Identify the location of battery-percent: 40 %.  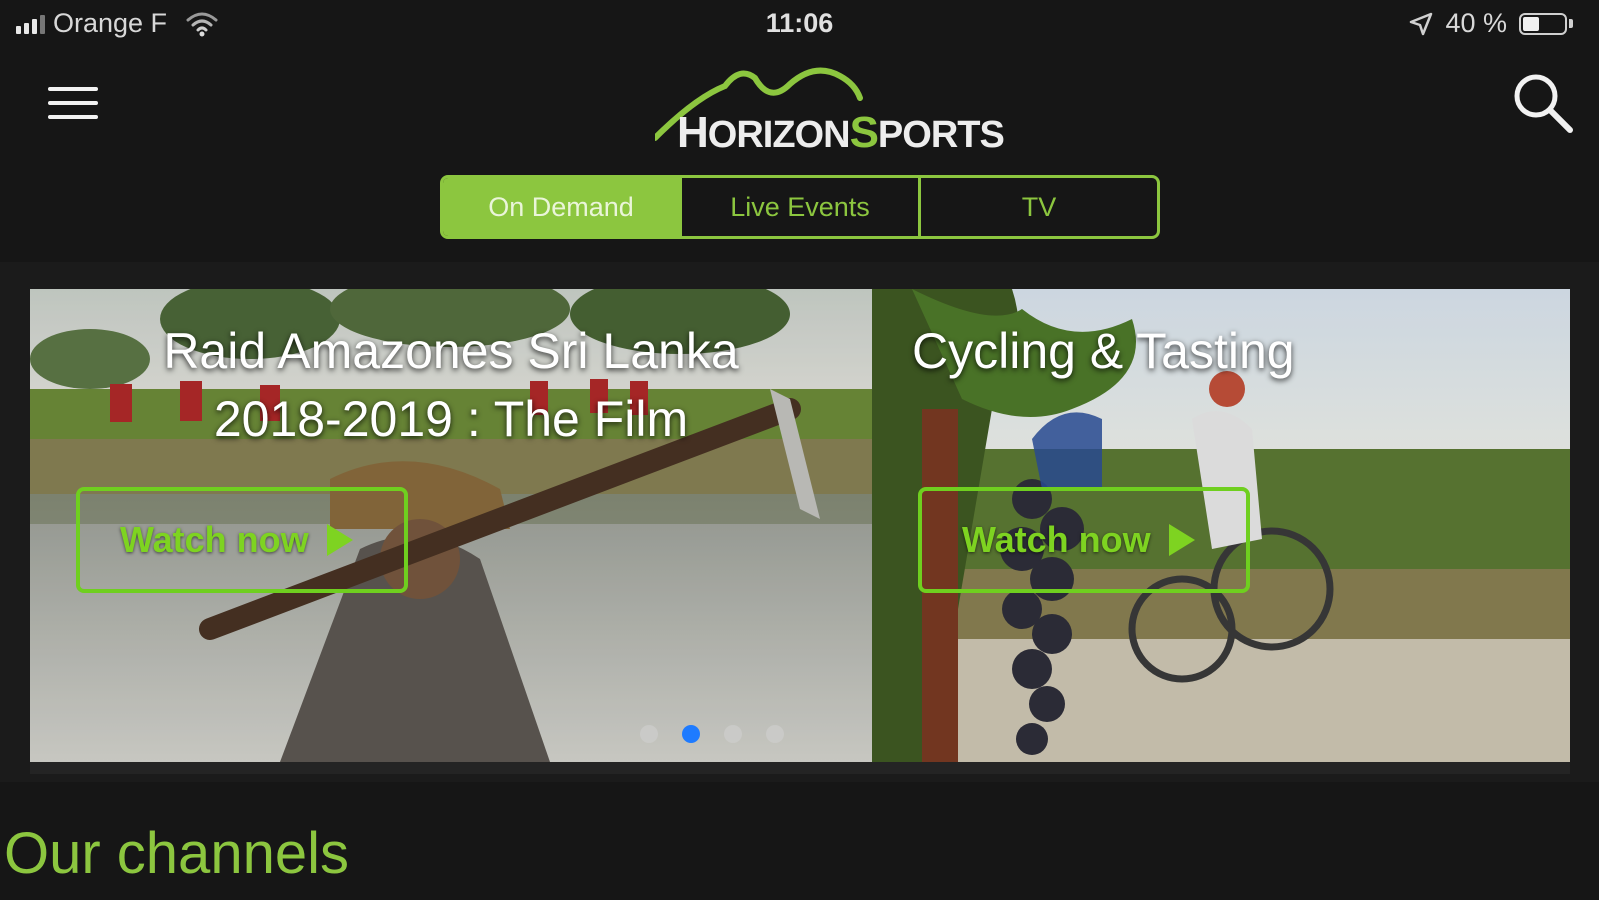
(1476, 23).